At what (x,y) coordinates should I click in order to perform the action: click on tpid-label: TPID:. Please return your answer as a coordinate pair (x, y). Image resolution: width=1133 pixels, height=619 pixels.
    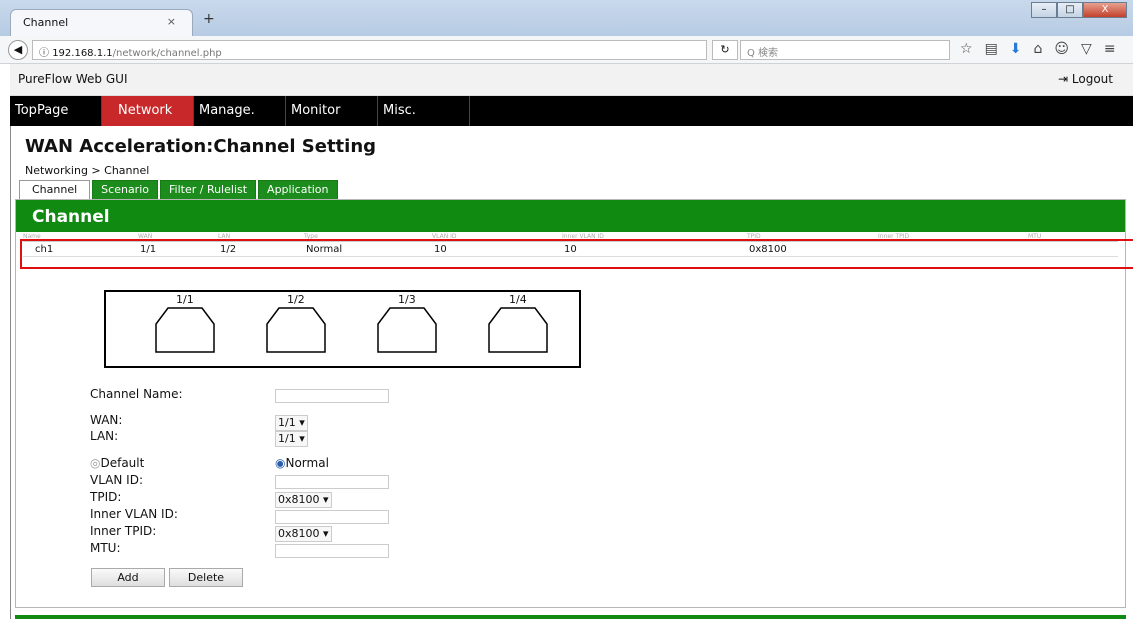
    Looking at the image, I should click on (106, 497).